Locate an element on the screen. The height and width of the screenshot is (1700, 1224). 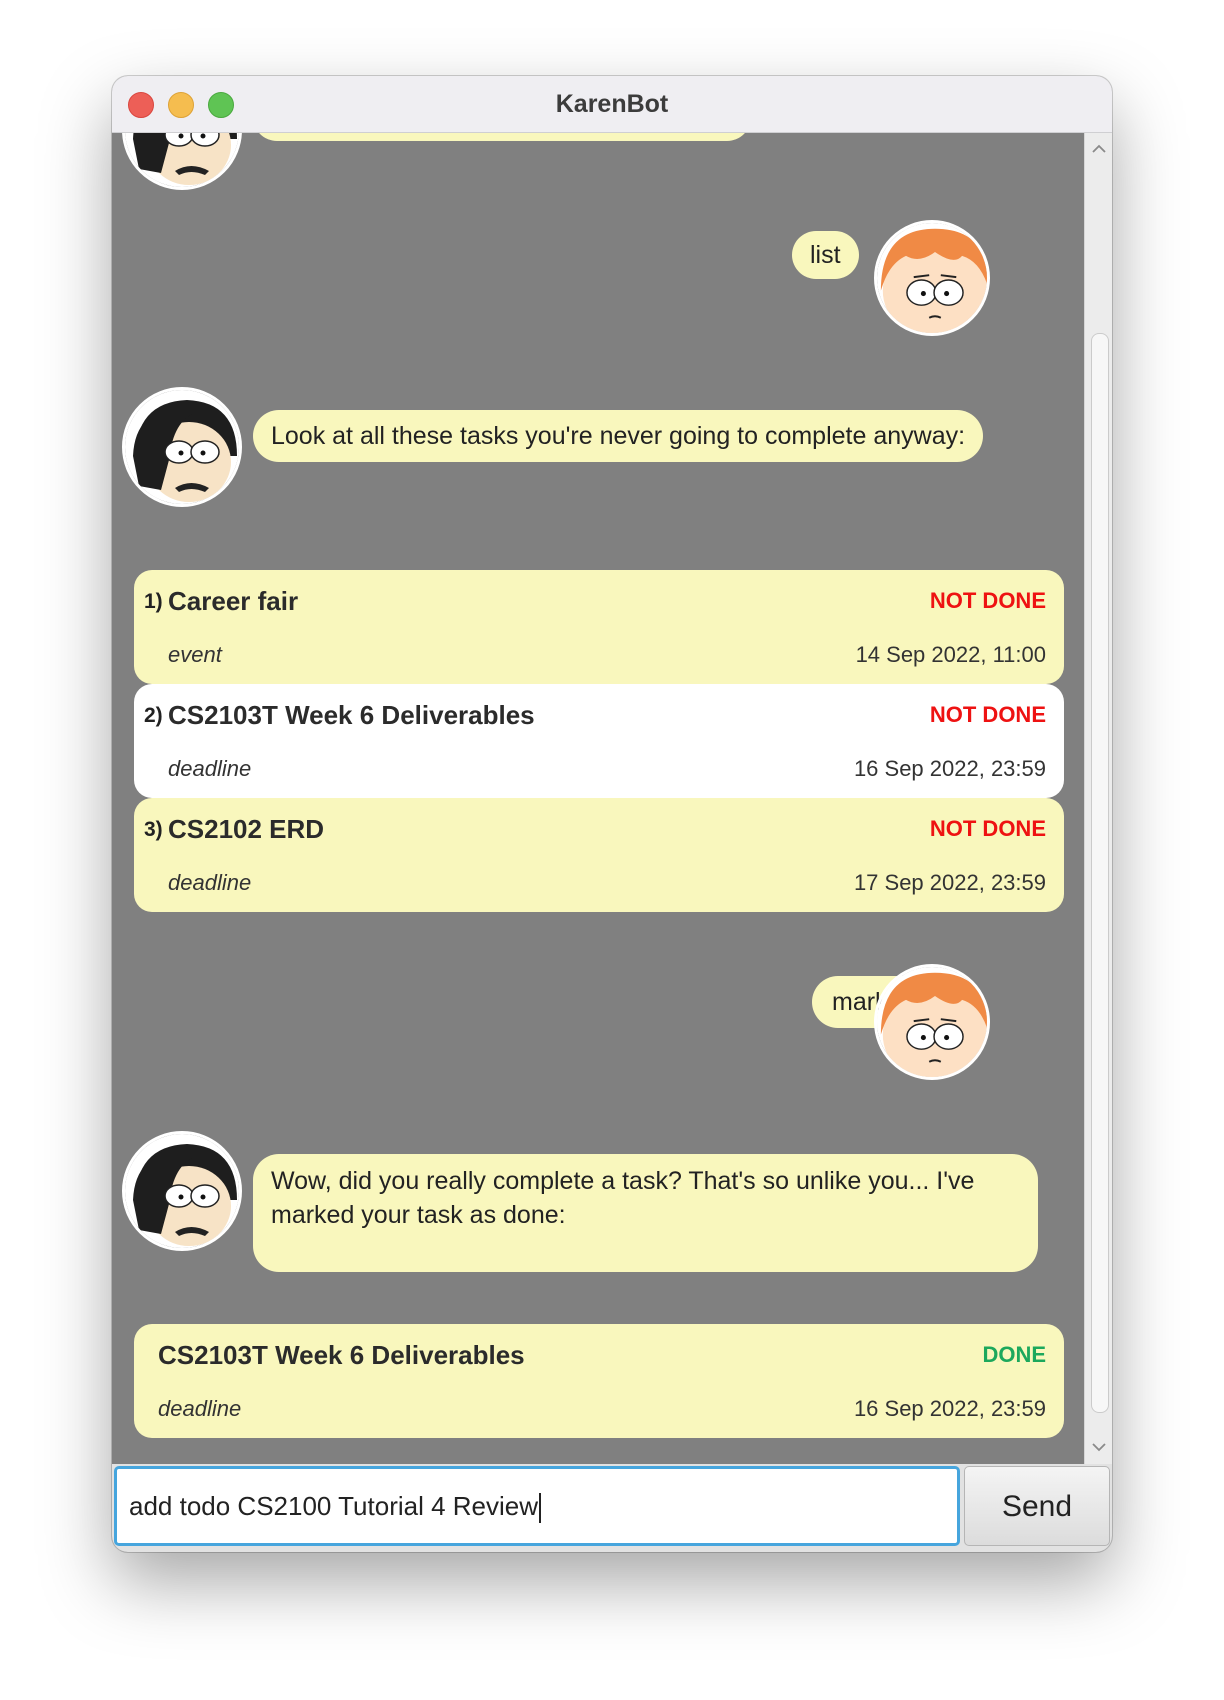
bot-message-bubble-previous is located at coordinates (502, 137).